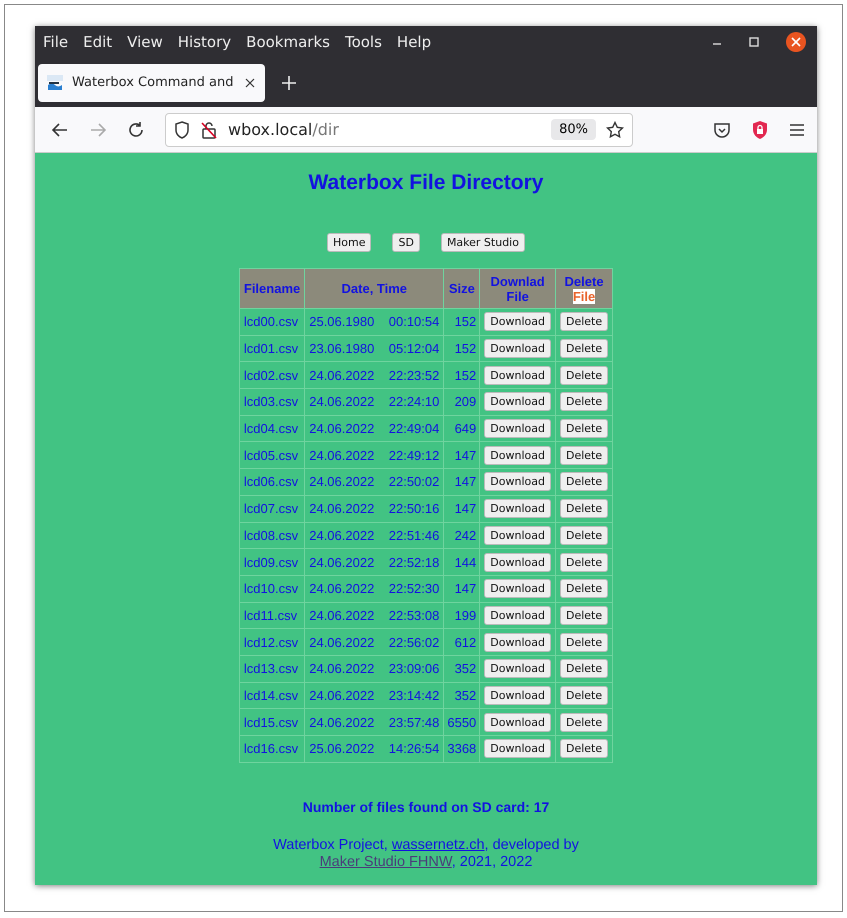 The width and height of the screenshot is (847, 918). I want to click on table-cell: 24.06.2022 22:52:18, so click(374, 562).